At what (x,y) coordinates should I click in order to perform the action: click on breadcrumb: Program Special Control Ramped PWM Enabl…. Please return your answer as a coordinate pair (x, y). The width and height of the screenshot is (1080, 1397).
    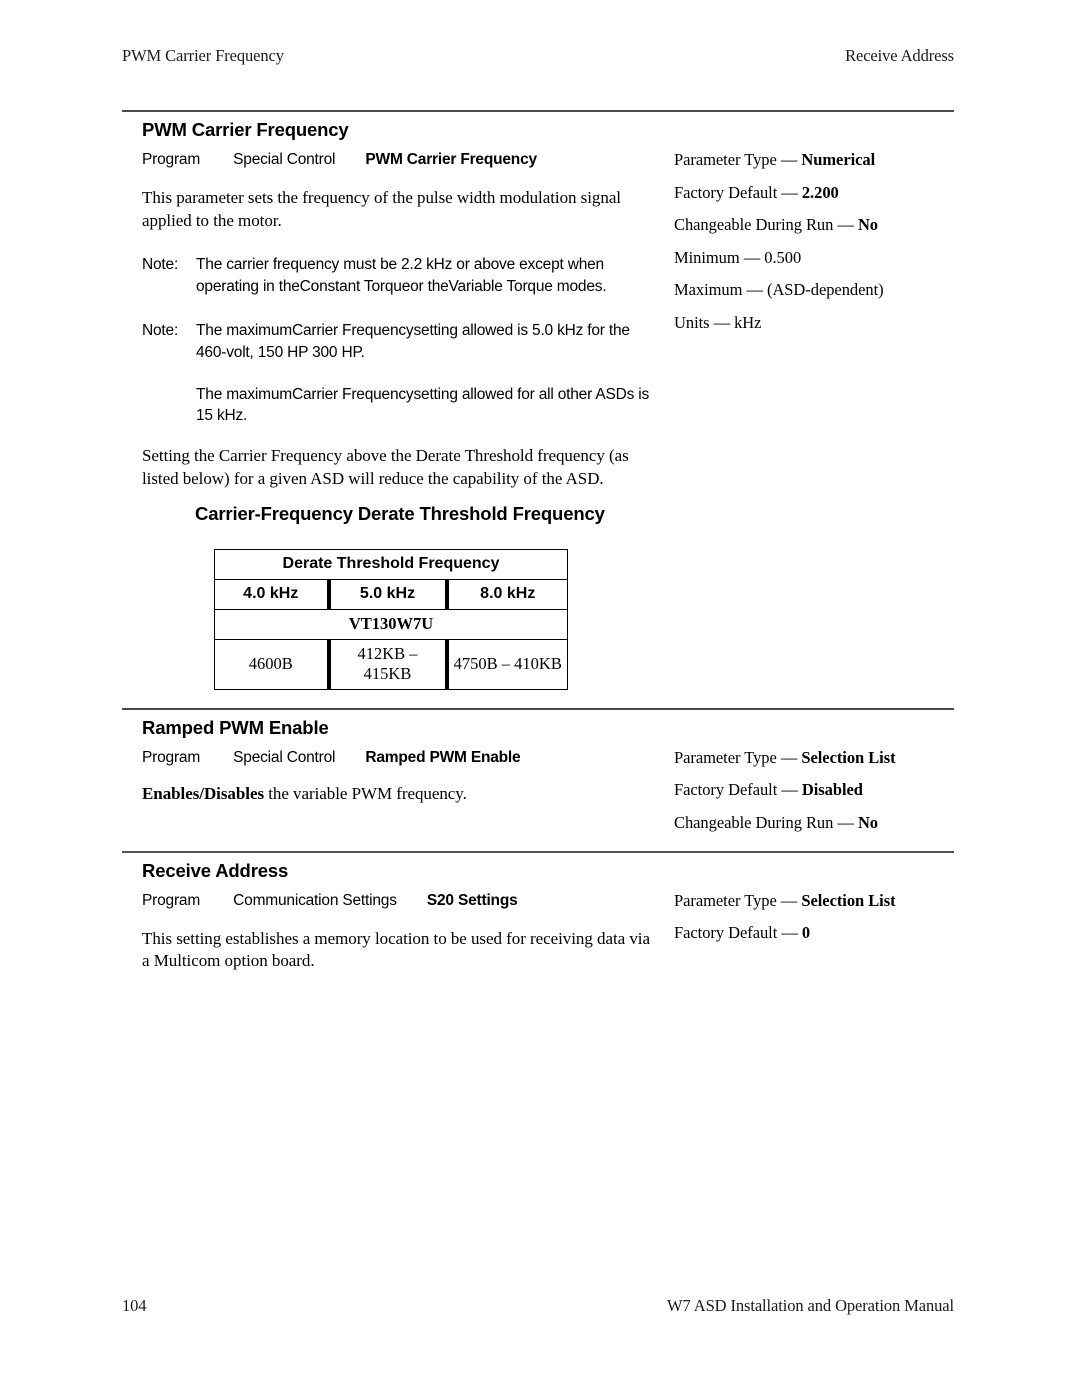
    Looking at the image, I should click on (397, 758).